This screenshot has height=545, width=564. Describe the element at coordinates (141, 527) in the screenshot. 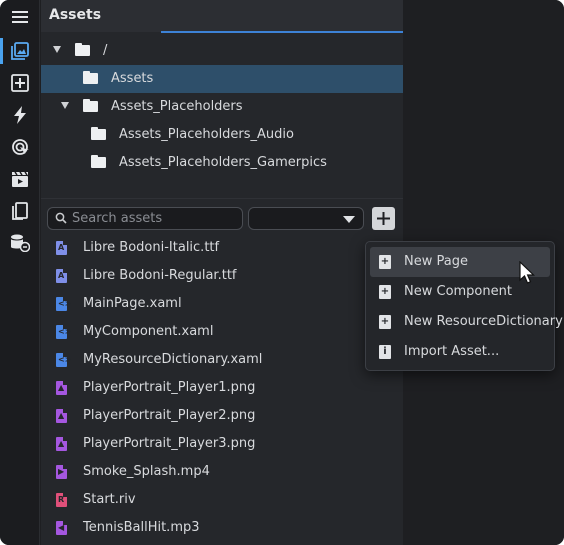

I see `file-name: TennisBallHit.mp3` at that location.